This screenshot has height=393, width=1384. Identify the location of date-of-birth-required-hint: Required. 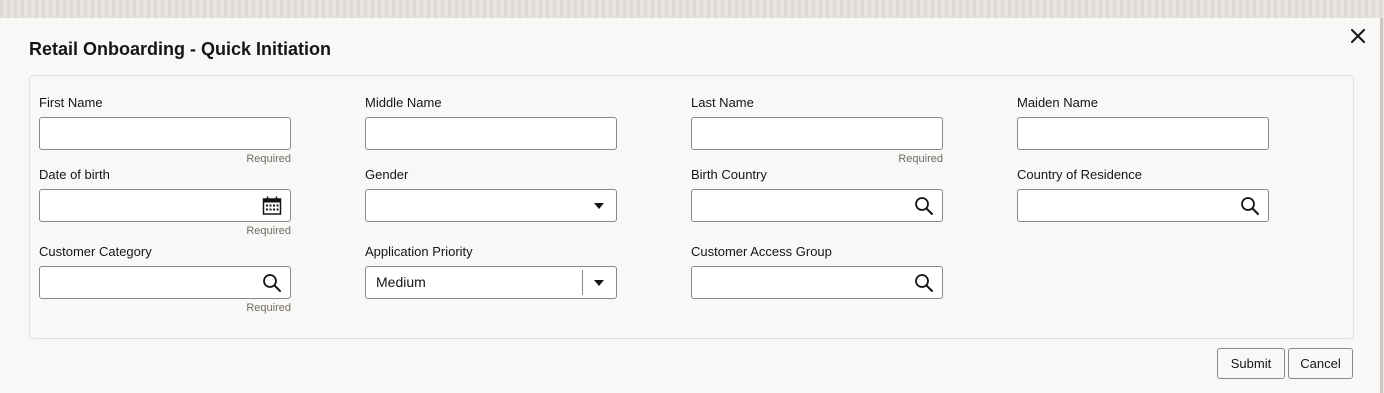
(268, 231).